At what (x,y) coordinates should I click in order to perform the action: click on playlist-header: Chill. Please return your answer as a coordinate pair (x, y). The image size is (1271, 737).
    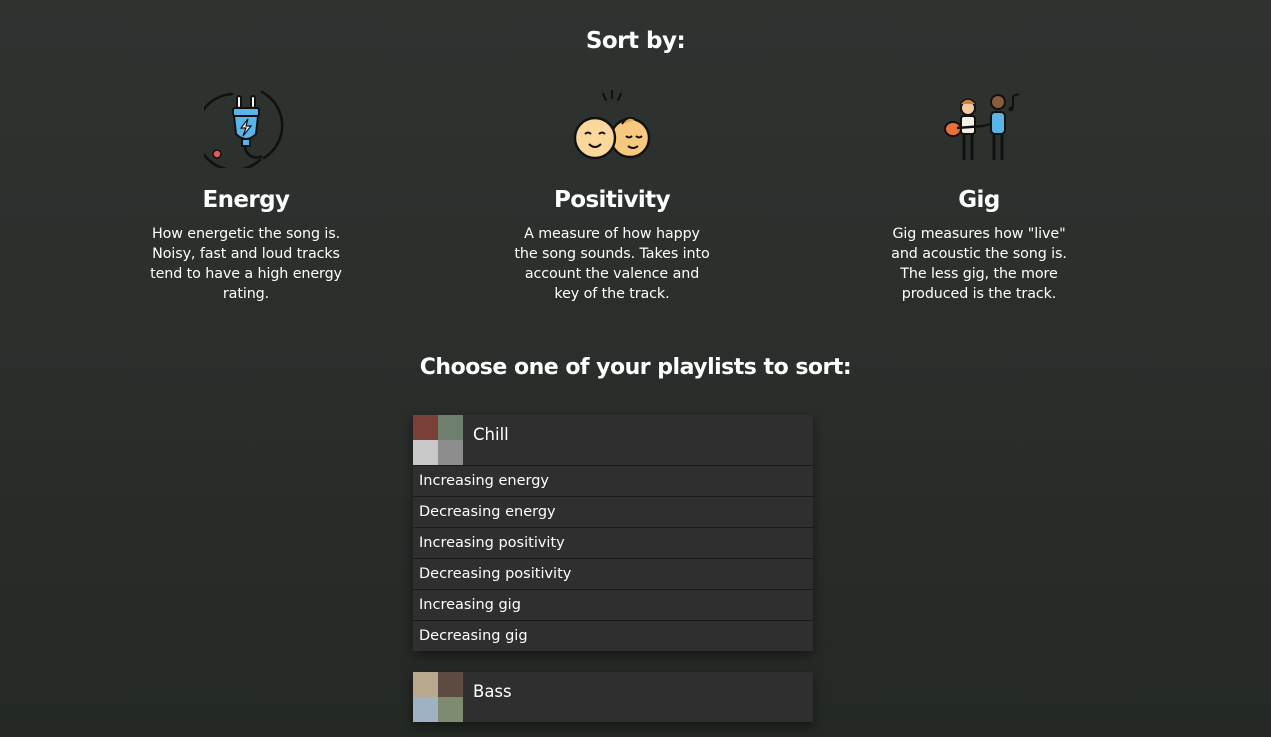
    Looking at the image, I should click on (613, 440).